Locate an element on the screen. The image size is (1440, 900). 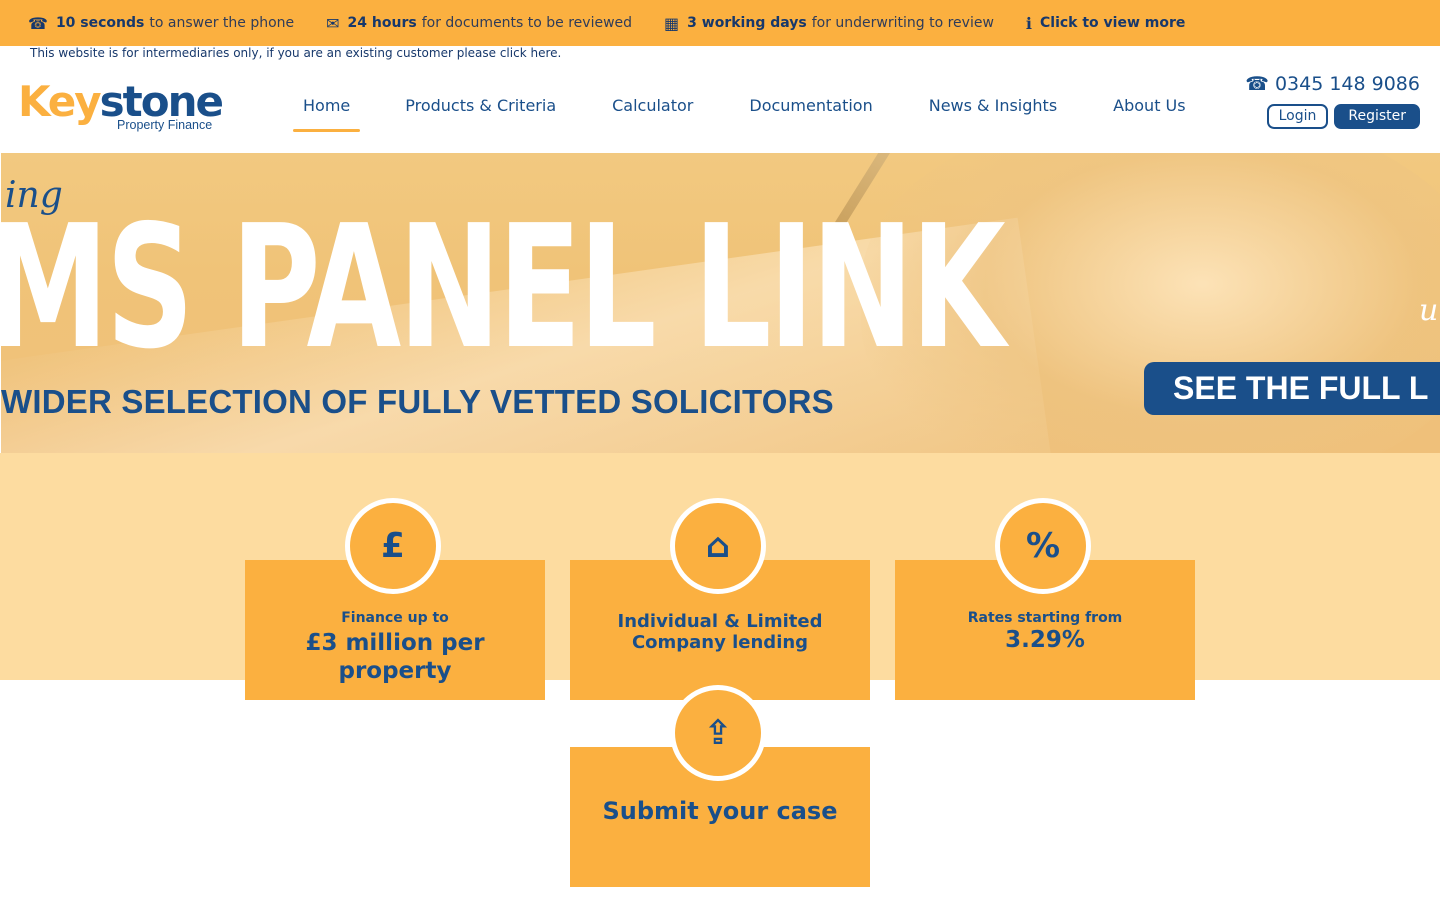
promo-bold: 24 hours is located at coordinates (382, 23).